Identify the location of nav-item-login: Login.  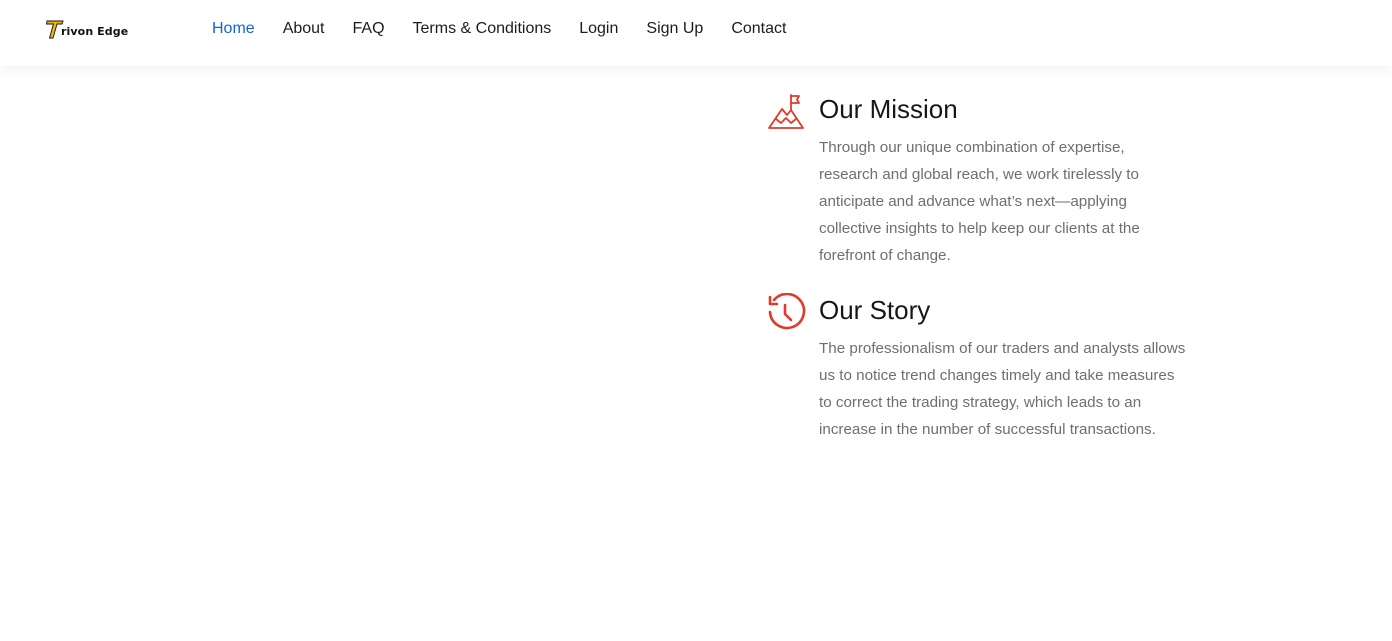
(598, 28).